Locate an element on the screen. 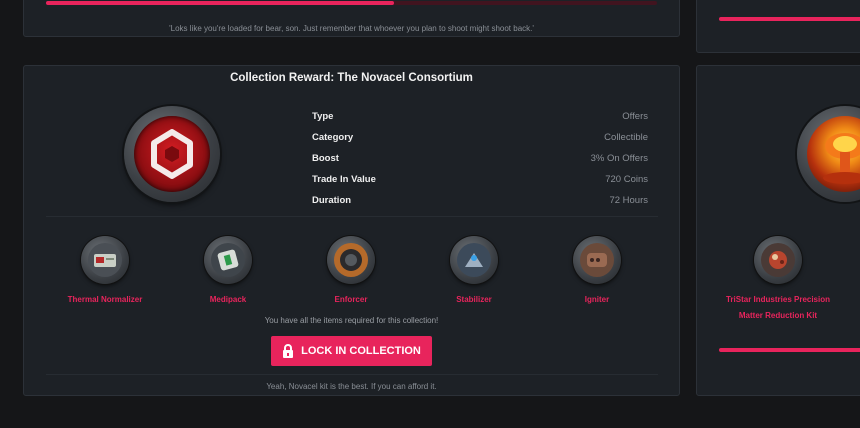  lock-icon is located at coordinates (288, 351).